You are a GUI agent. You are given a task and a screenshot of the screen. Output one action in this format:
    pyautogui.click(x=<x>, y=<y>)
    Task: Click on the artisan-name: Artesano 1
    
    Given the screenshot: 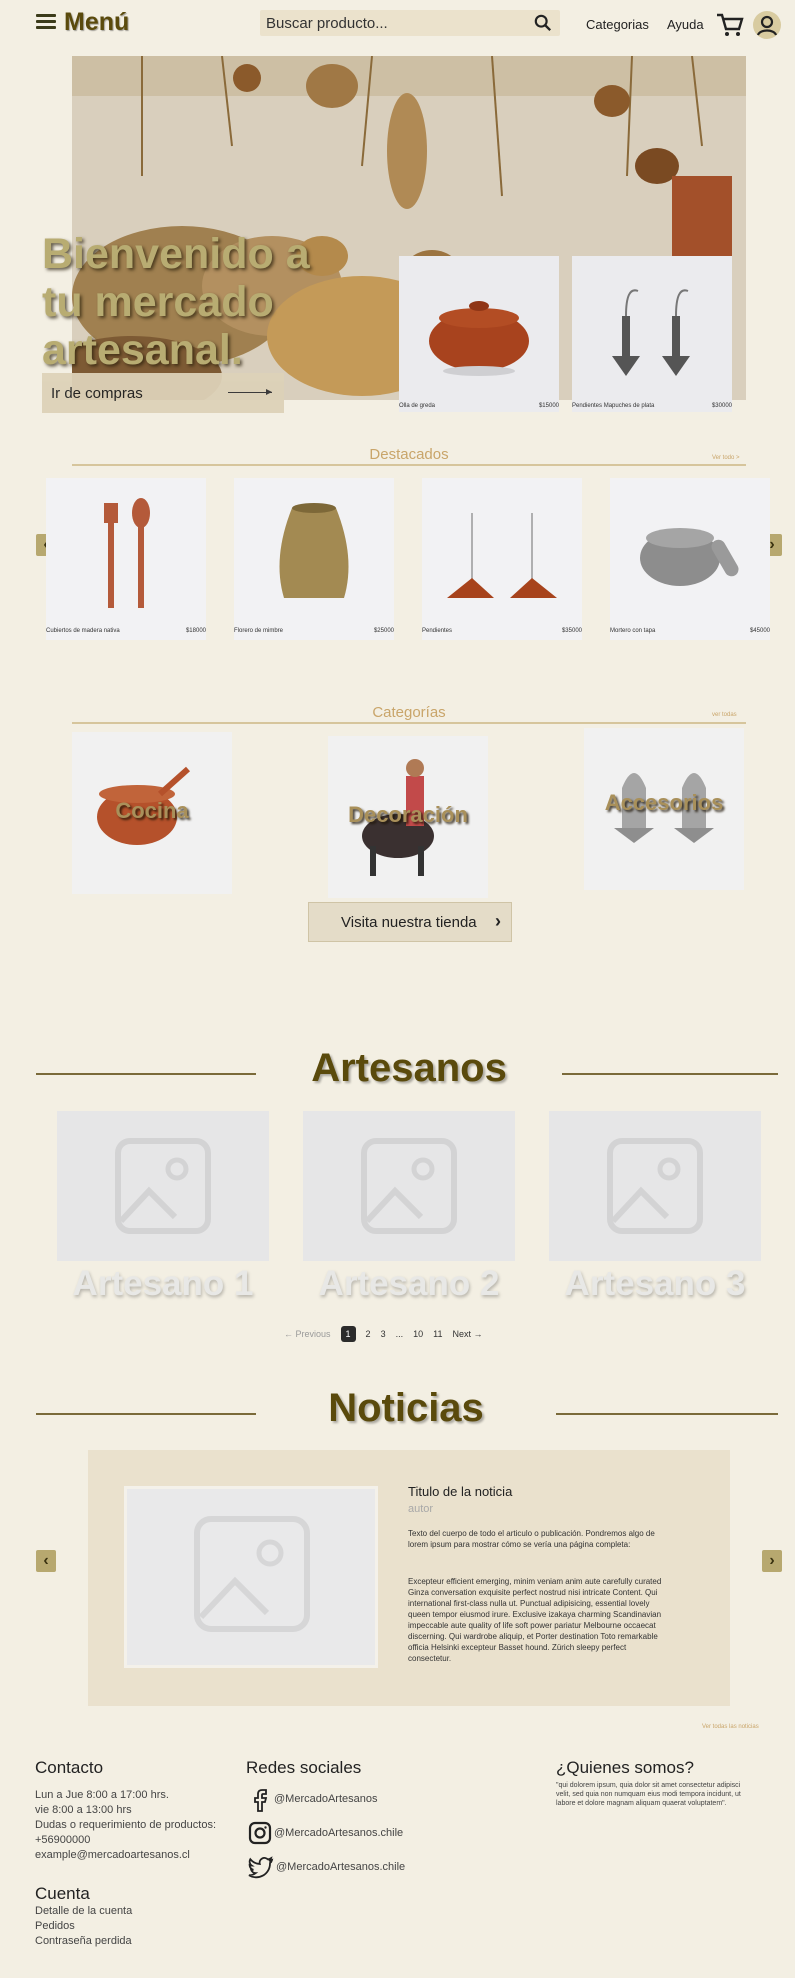 What is the action you would take?
    pyautogui.click(x=163, y=1283)
    